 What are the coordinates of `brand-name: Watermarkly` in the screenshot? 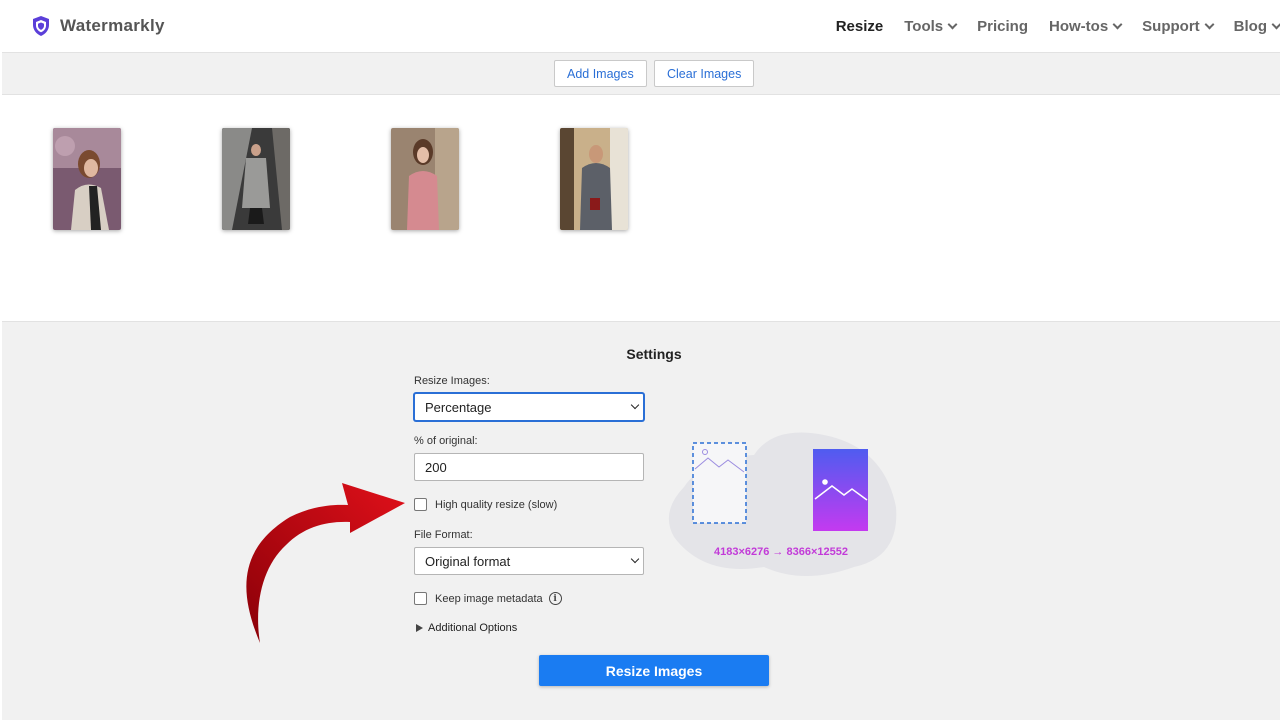 It's located at (112, 25).